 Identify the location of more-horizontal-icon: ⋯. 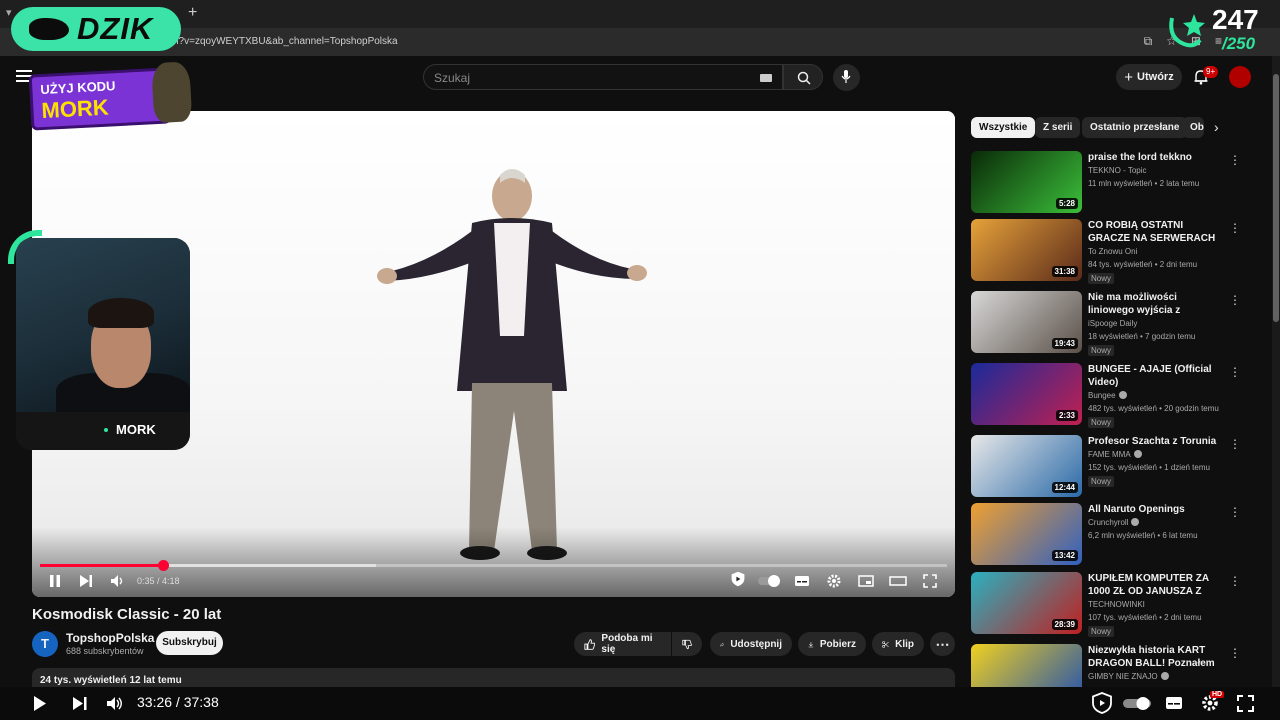
(942, 643).